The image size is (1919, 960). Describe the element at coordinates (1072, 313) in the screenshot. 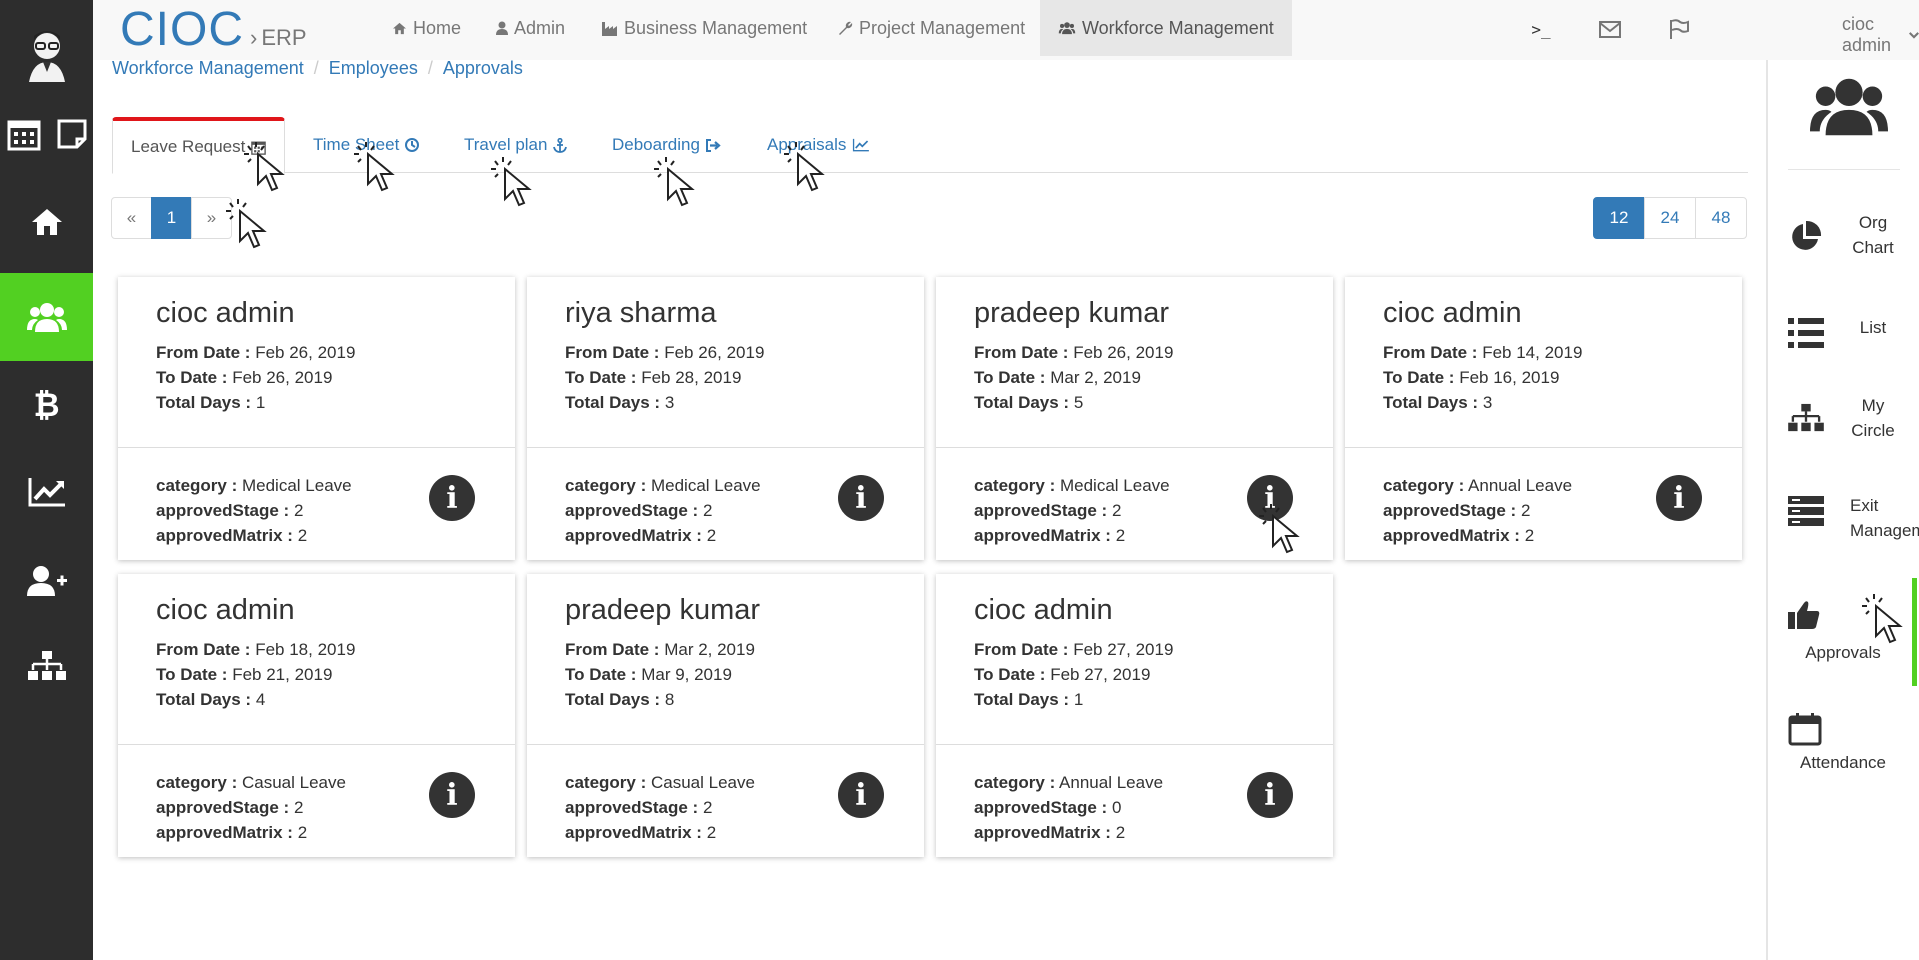

I see `employee-name: pradeep kumar` at that location.